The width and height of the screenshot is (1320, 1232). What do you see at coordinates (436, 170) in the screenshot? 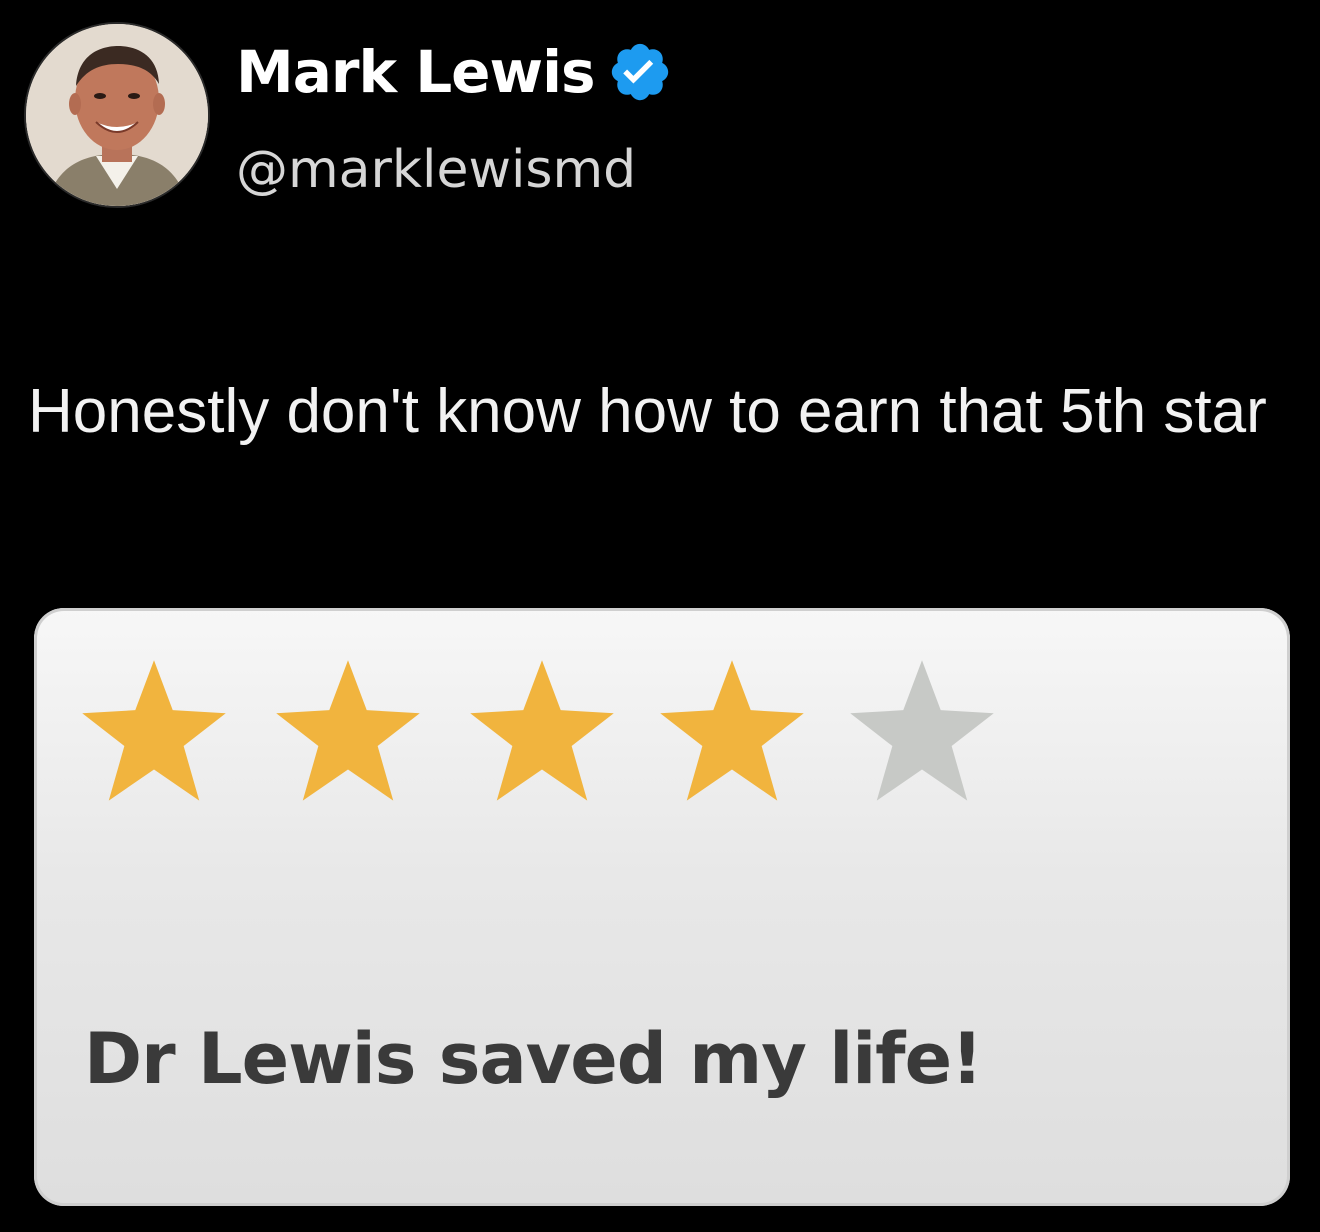
I see `user-handle: @marklewismd` at bounding box center [436, 170].